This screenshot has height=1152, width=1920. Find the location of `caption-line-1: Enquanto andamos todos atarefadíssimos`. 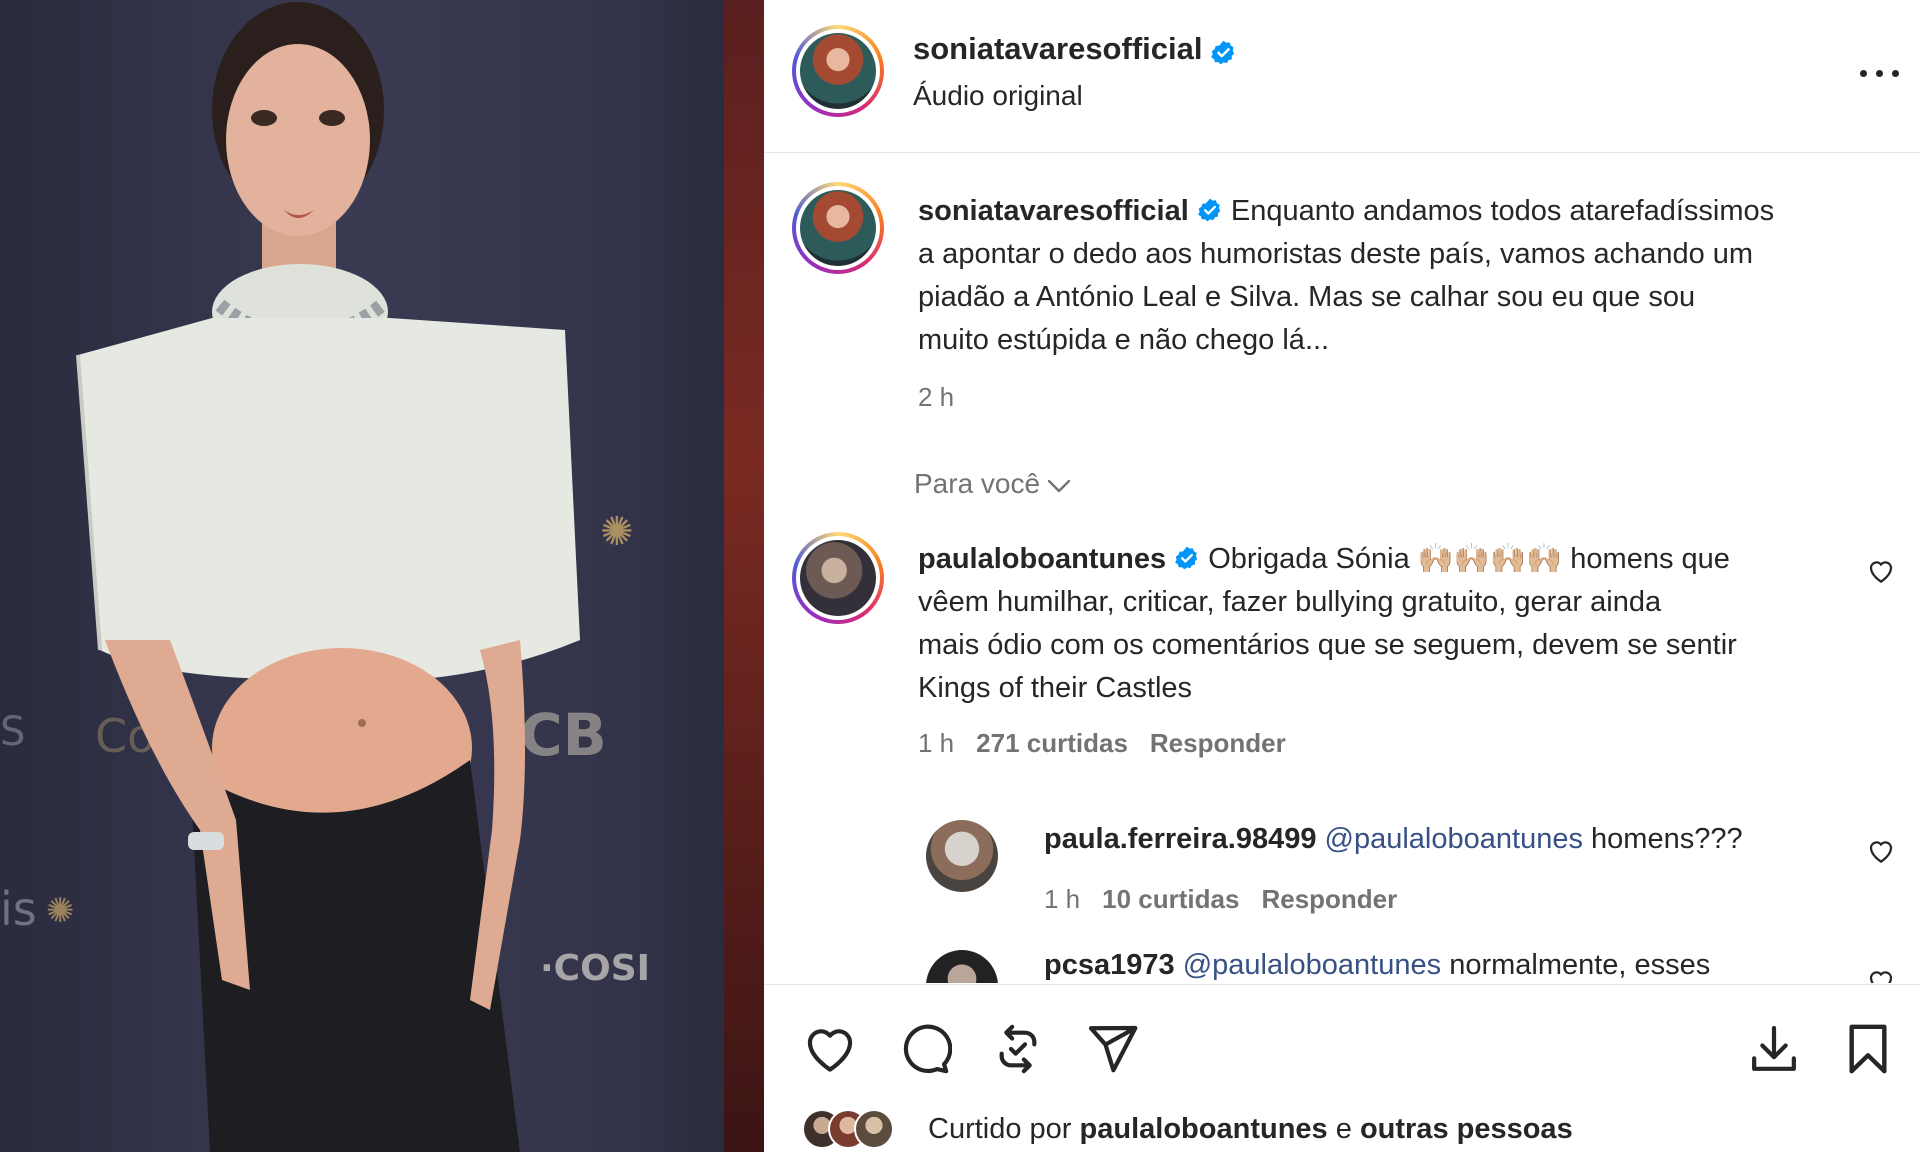

caption-line-1: Enquanto andamos todos atarefadíssimos is located at coordinates (1502, 211).